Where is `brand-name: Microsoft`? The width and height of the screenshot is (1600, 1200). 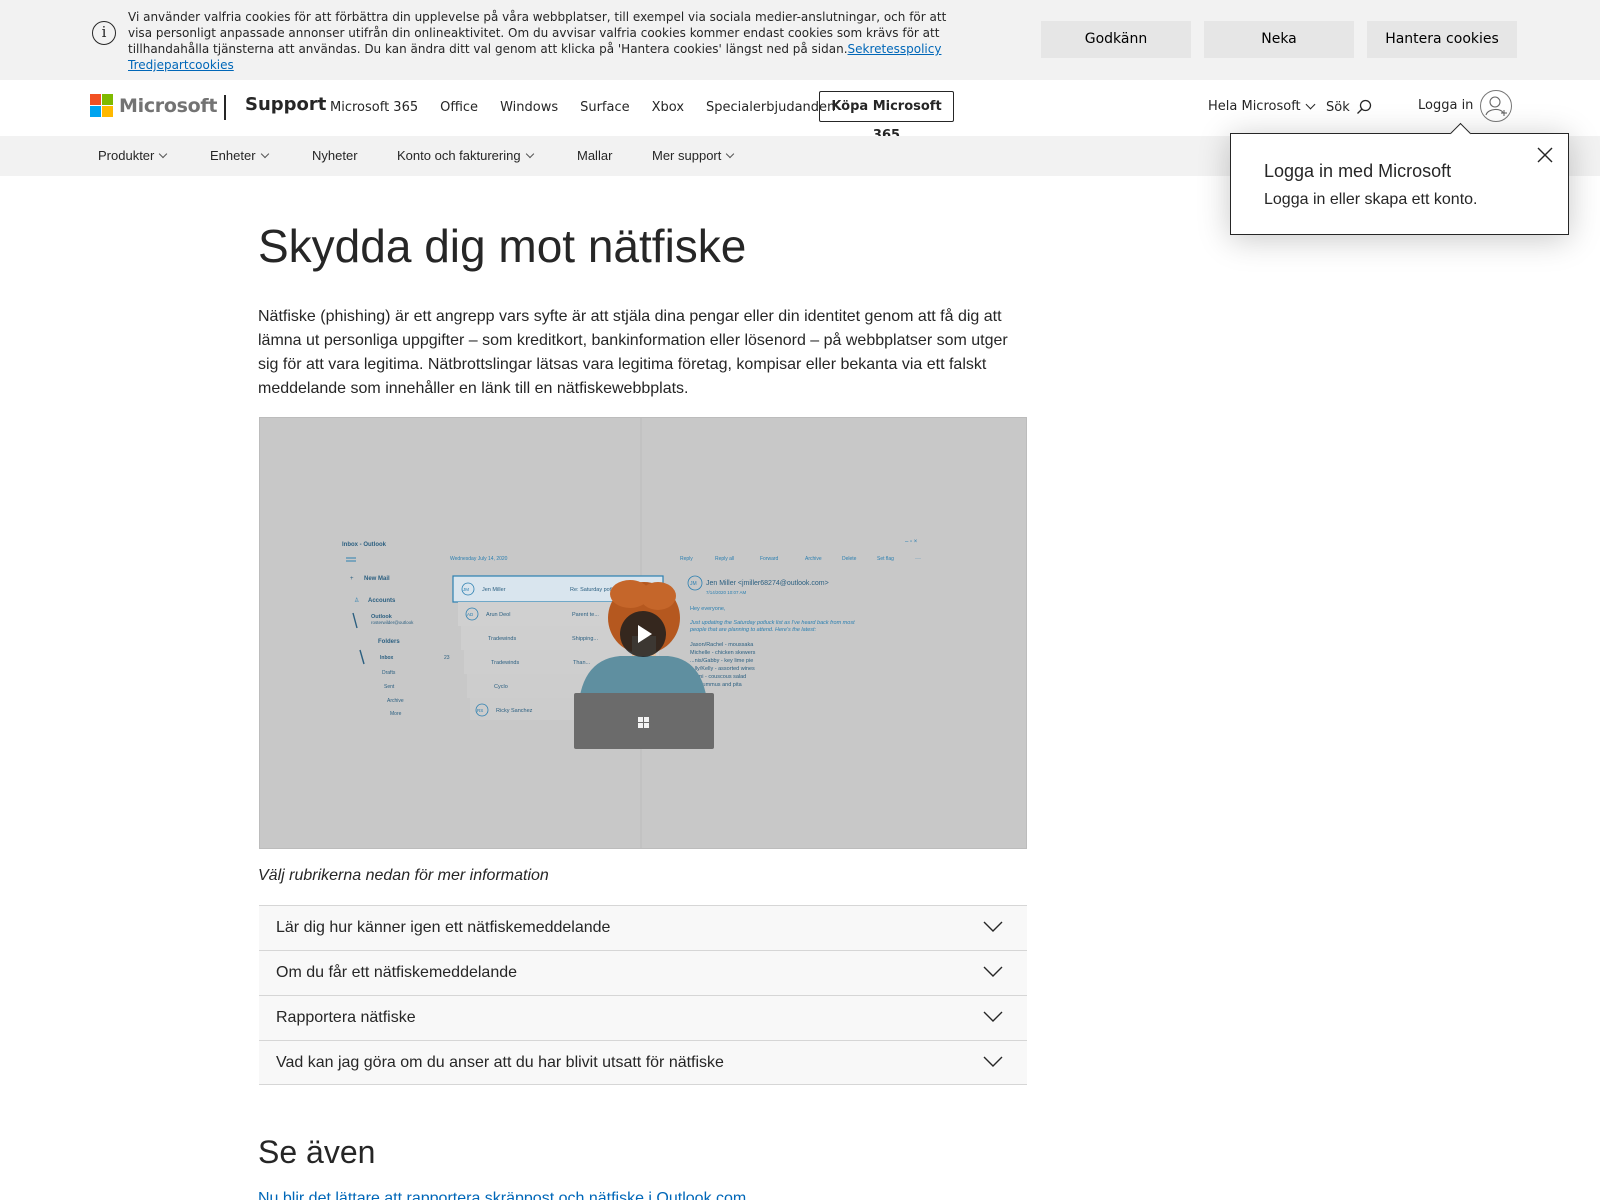
brand-name: Microsoft is located at coordinates (168, 105).